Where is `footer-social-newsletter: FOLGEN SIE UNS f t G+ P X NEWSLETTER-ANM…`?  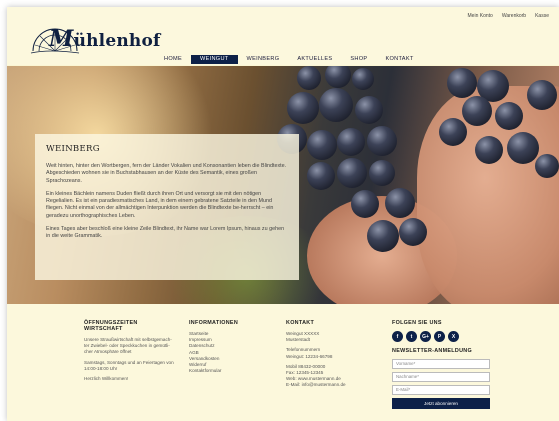 footer-social-newsletter: FOLGEN SIE UNS f t G+ P X NEWSLETTER-ANM… is located at coordinates (442, 364).